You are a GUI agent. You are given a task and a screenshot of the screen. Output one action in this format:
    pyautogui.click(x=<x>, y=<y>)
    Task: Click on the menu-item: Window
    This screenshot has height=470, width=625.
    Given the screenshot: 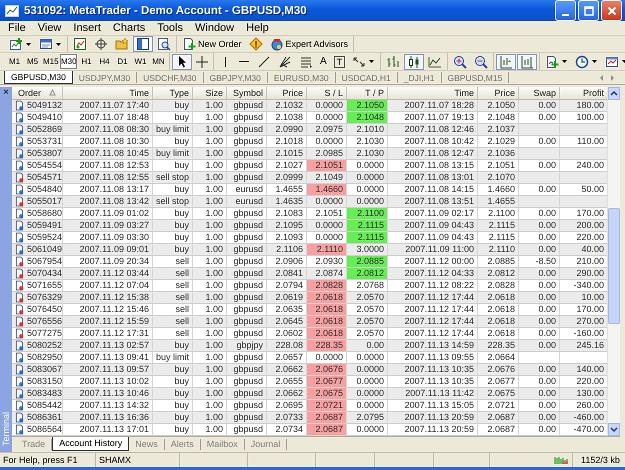 What is the action you would take?
    pyautogui.click(x=216, y=28)
    